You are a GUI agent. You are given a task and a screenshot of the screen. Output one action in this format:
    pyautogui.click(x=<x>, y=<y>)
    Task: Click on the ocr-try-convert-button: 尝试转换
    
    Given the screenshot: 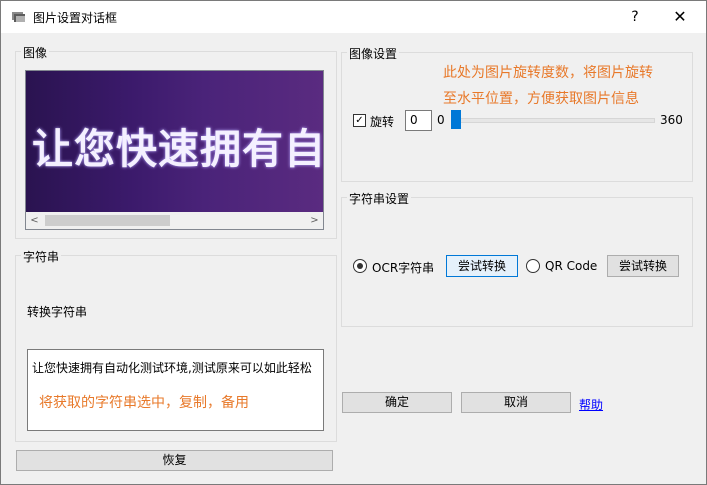 What is the action you would take?
    pyautogui.click(x=482, y=266)
    